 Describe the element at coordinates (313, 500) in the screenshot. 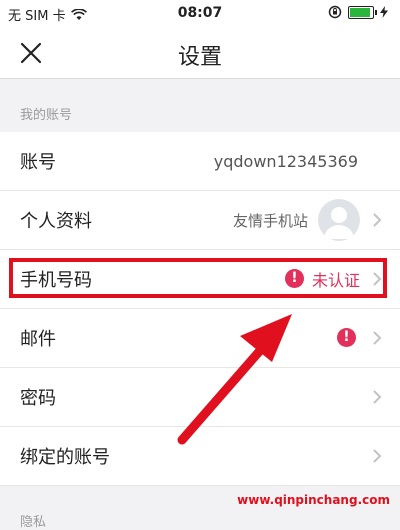

I see `watermark-text: www.qinpinchang.com` at that location.